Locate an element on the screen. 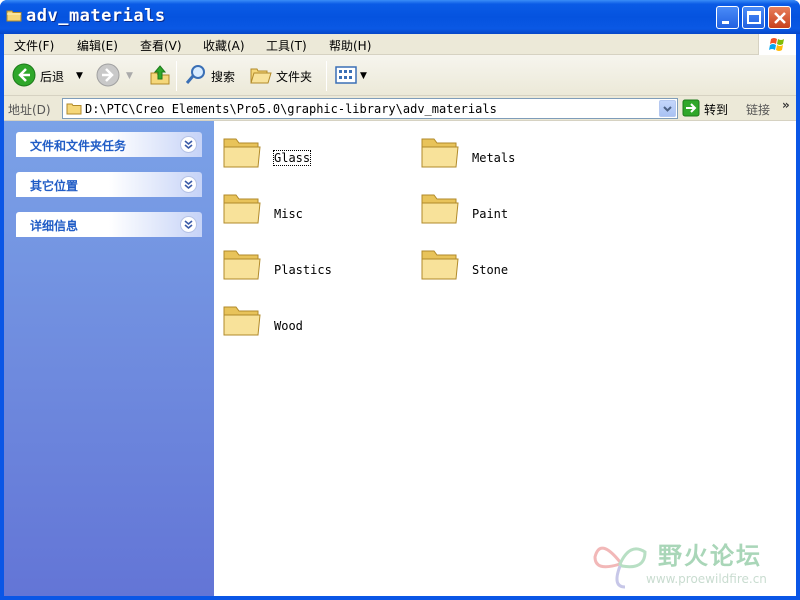 This screenshot has width=800, height=600. views-button: ▼ is located at coordinates (350, 76).